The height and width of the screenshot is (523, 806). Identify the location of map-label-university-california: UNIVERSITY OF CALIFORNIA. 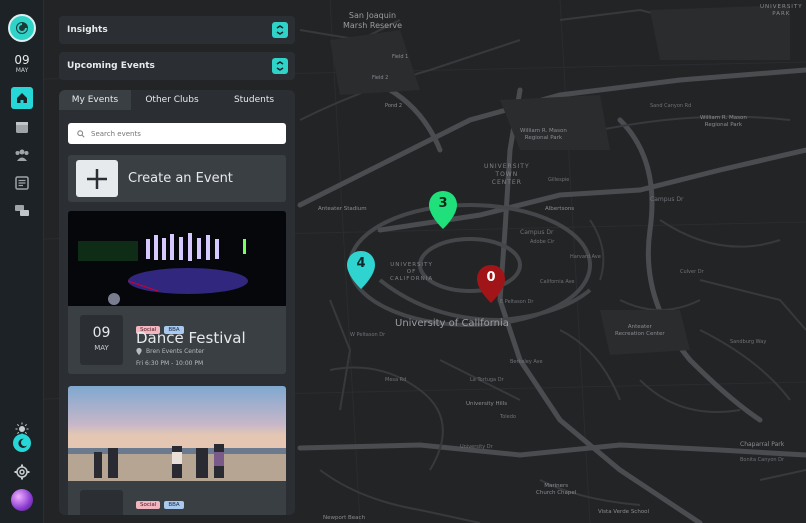
(412, 272).